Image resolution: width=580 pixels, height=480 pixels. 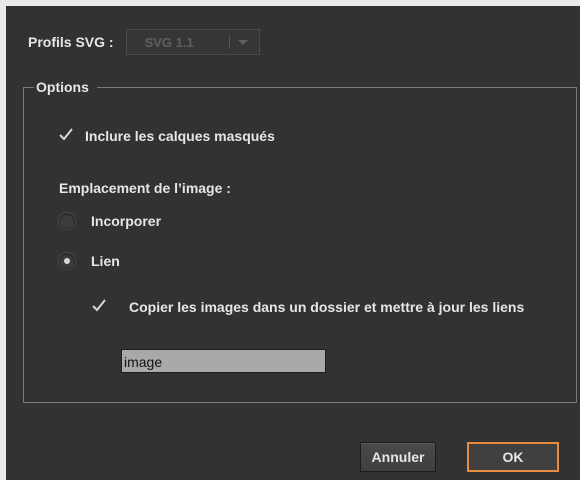 I want to click on ok-button: OK, so click(x=513, y=457).